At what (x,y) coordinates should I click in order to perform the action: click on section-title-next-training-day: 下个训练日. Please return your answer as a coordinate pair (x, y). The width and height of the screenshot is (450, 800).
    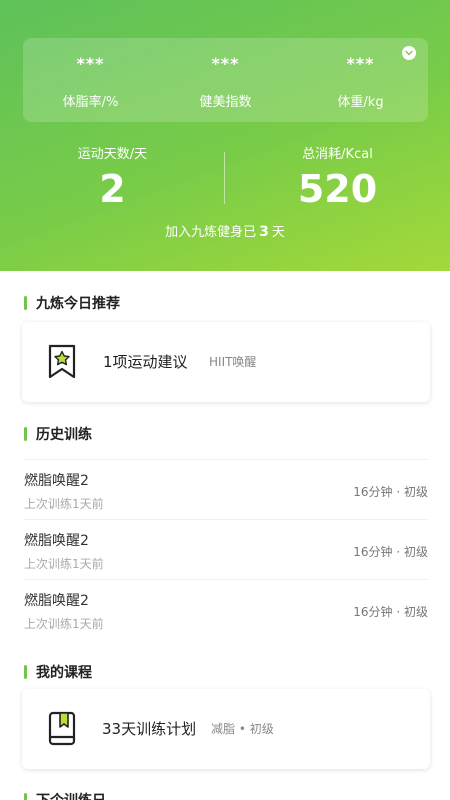
    Looking at the image, I should click on (65, 795).